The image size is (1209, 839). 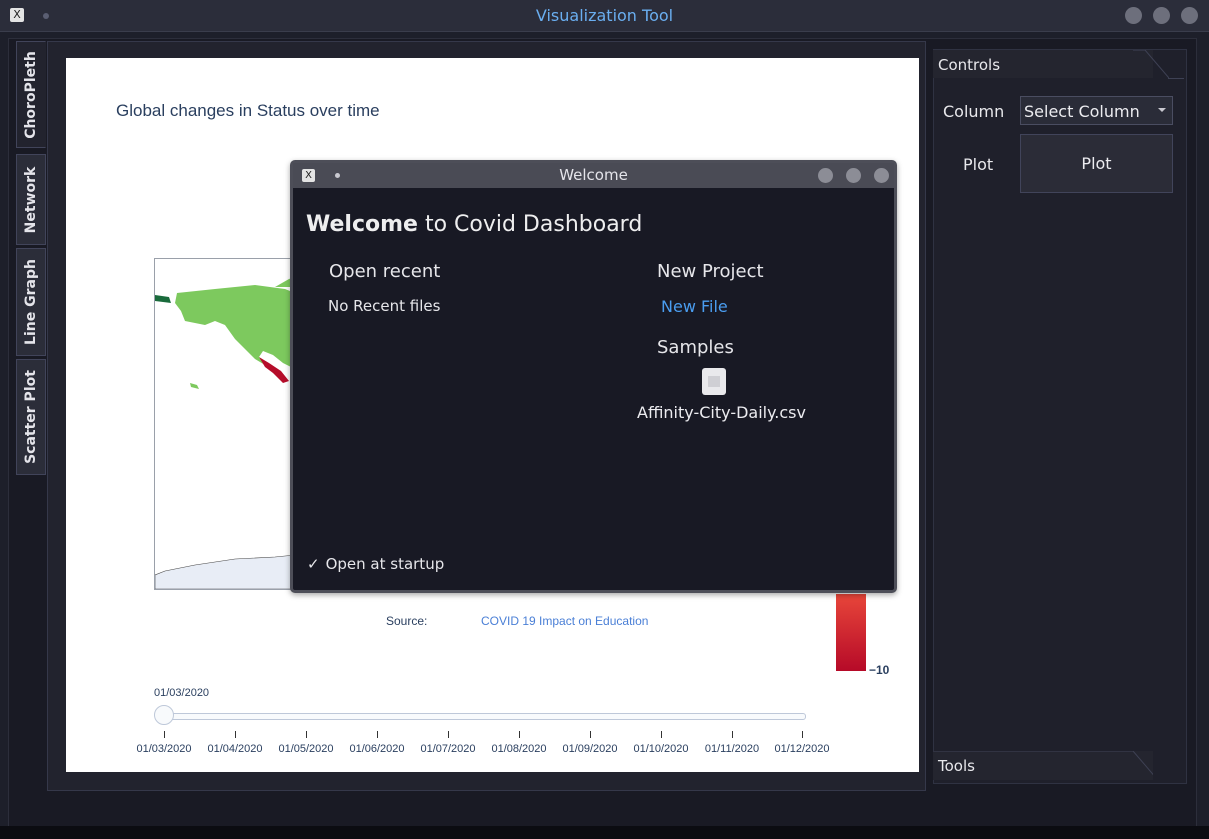 What do you see at coordinates (530, 224) in the screenshot?
I see `welcome-heading-rest: to Covid Dashboard` at bounding box center [530, 224].